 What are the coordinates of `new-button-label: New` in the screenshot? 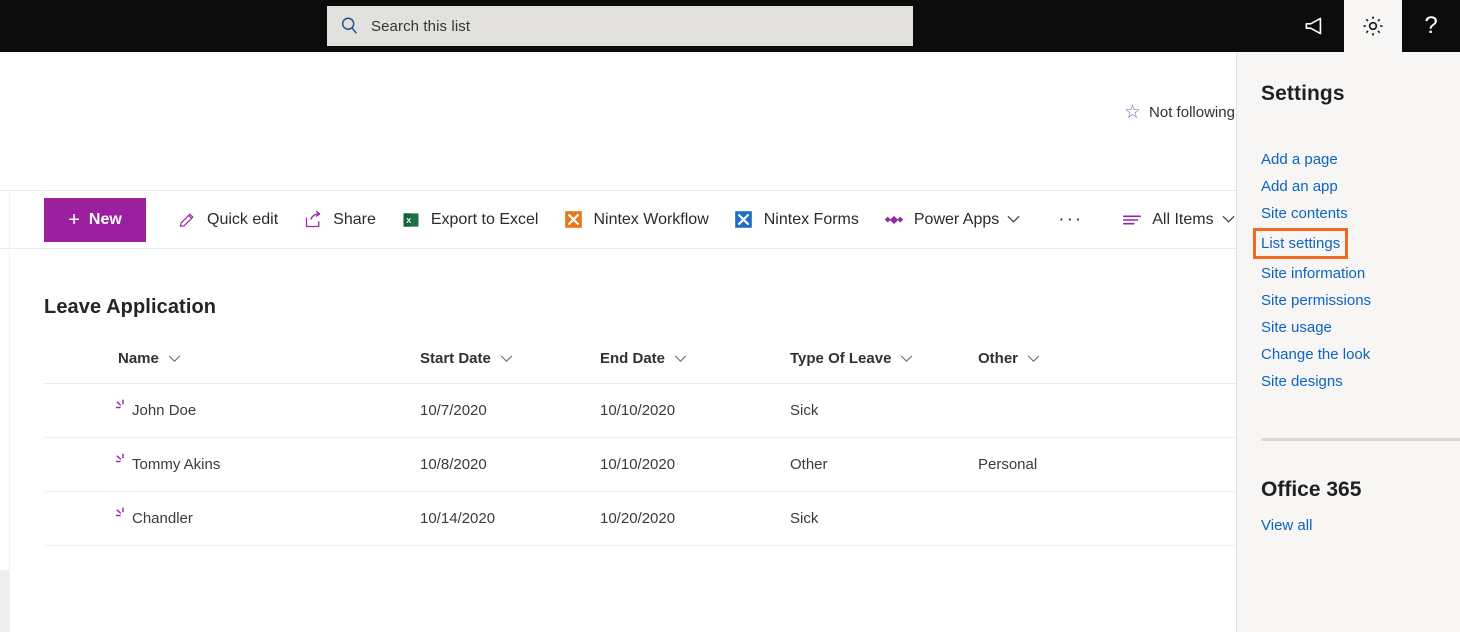 It's located at (105, 219).